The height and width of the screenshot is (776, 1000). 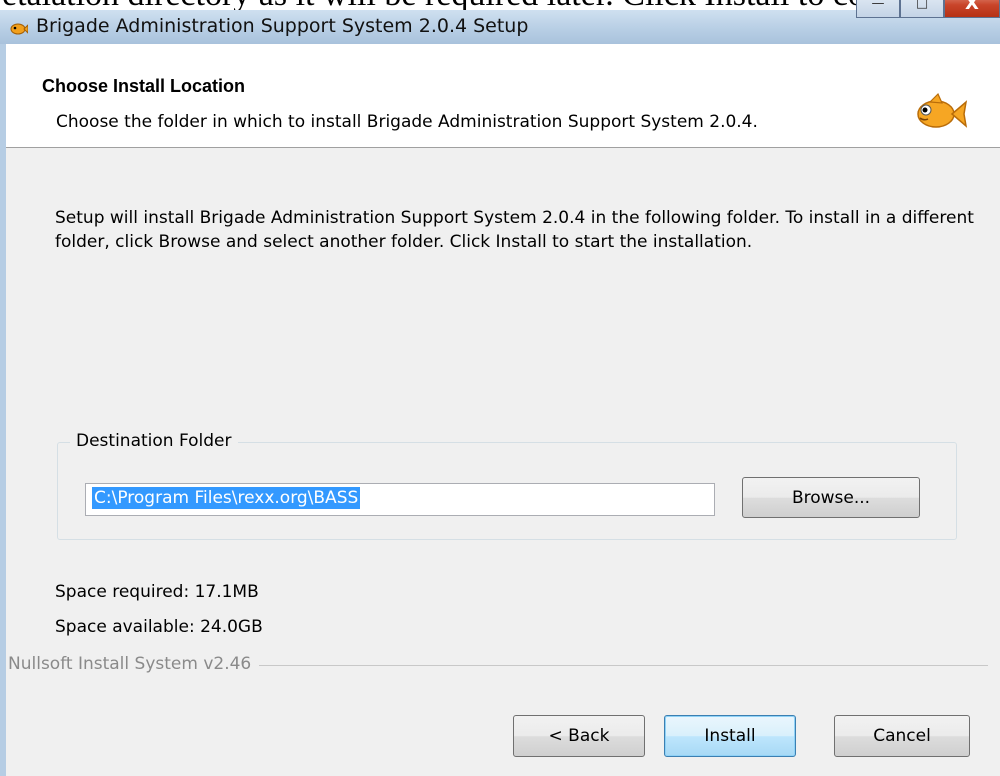 I want to click on page-title: Choose Install Location, so click(x=144, y=86).